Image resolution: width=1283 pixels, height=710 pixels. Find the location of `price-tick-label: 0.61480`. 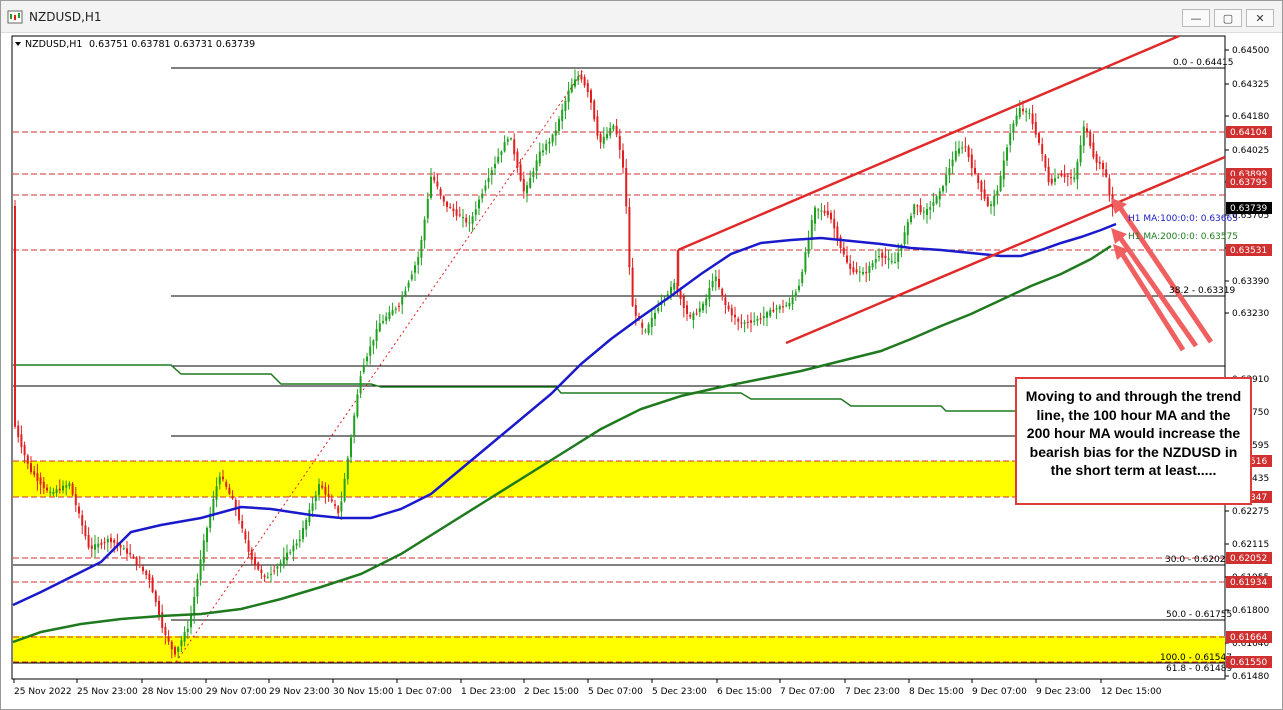

price-tick-label: 0.61480 is located at coordinates (1250, 677).